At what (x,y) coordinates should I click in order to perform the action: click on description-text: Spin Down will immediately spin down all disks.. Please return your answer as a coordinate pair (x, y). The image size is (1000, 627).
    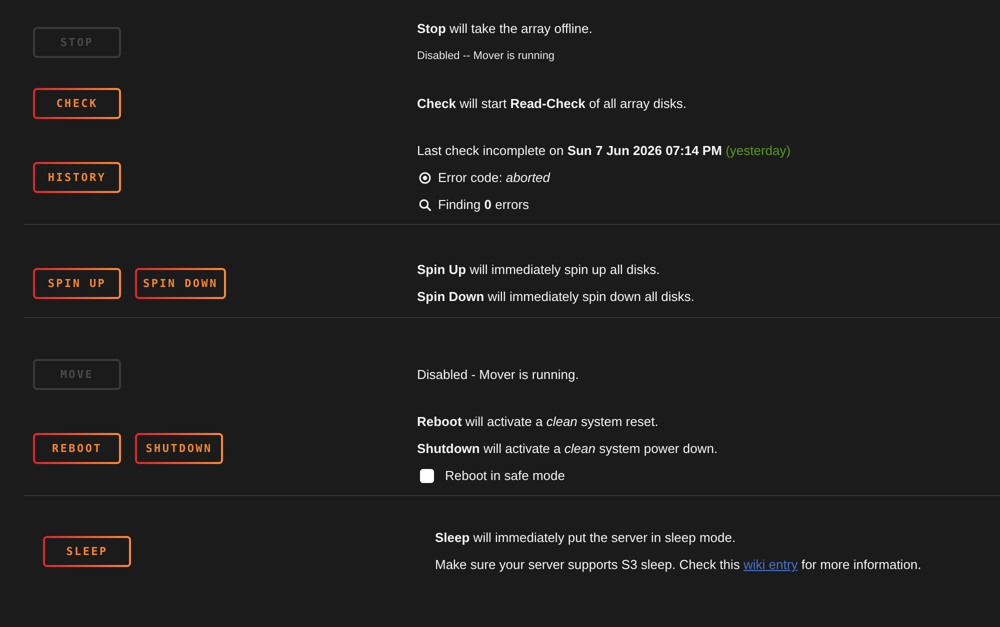
    Looking at the image, I should click on (556, 297).